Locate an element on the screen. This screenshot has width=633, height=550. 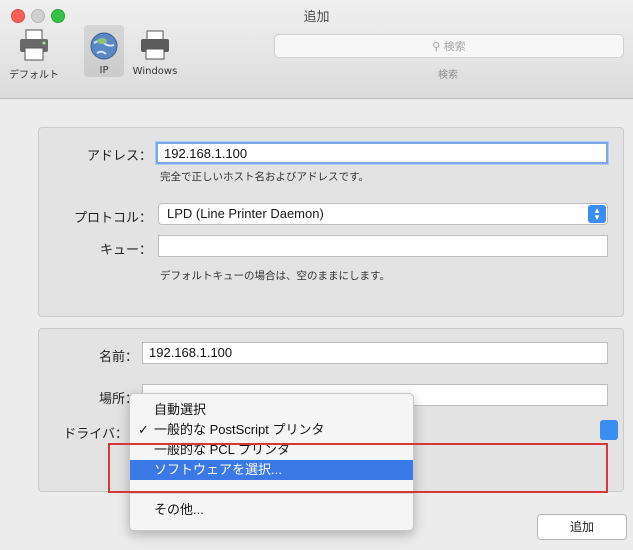
menu-separator is located at coordinates (271, 493).